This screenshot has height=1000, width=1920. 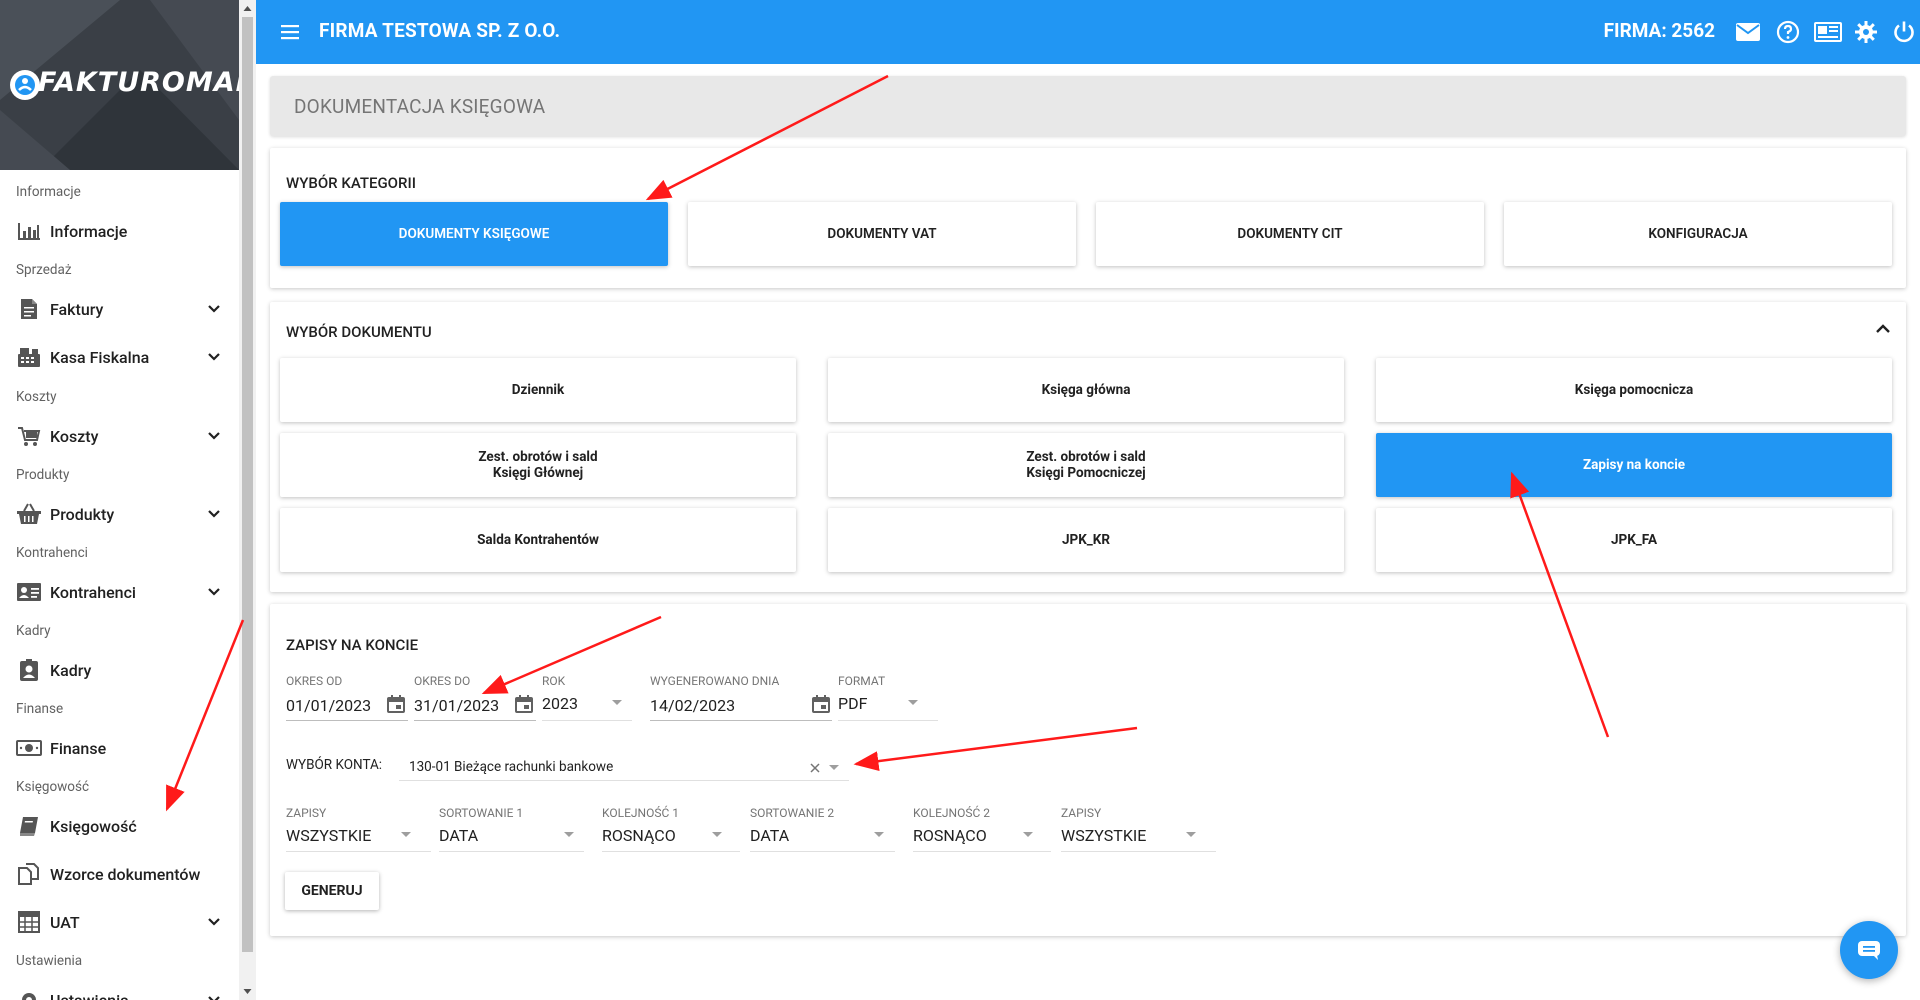 What do you see at coordinates (29, 309) in the screenshot?
I see `document-icon` at bounding box center [29, 309].